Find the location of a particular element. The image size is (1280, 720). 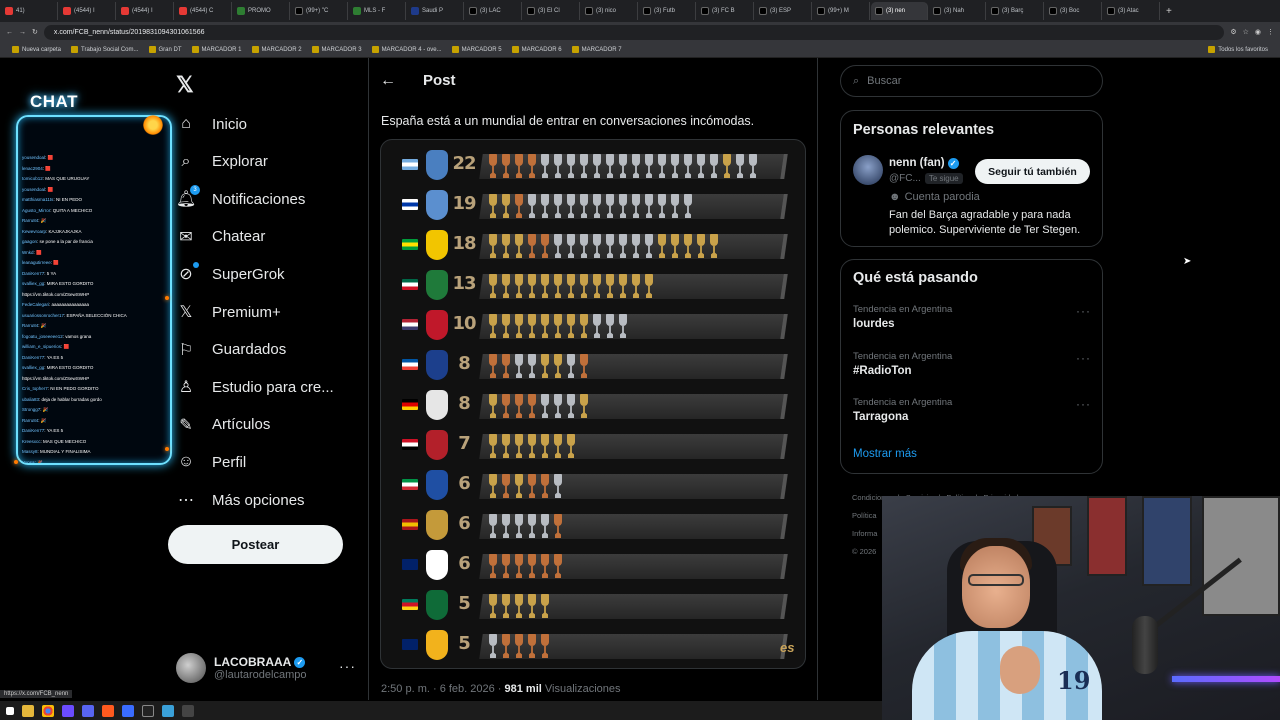

chat-message: Kreesxcc: MAS QUE MECHICO is located at coordinates (94, 442).